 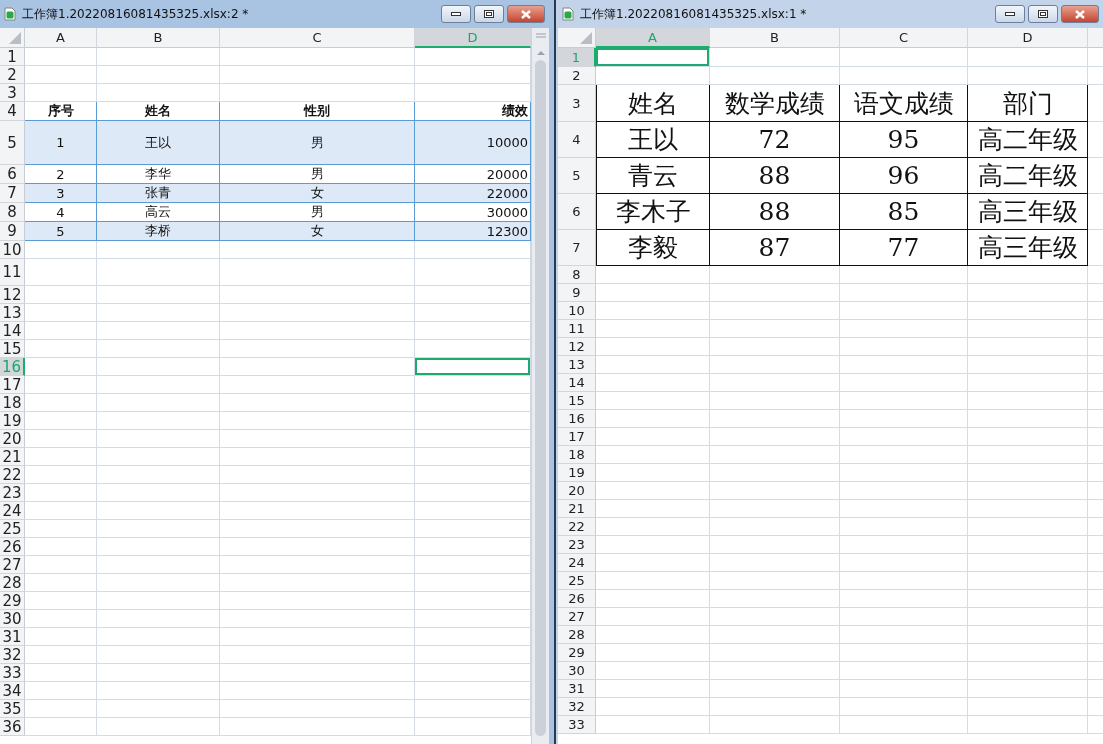 What do you see at coordinates (12, 727) in the screenshot?
I see `row-header: 36` at bounding box center [12, 727].